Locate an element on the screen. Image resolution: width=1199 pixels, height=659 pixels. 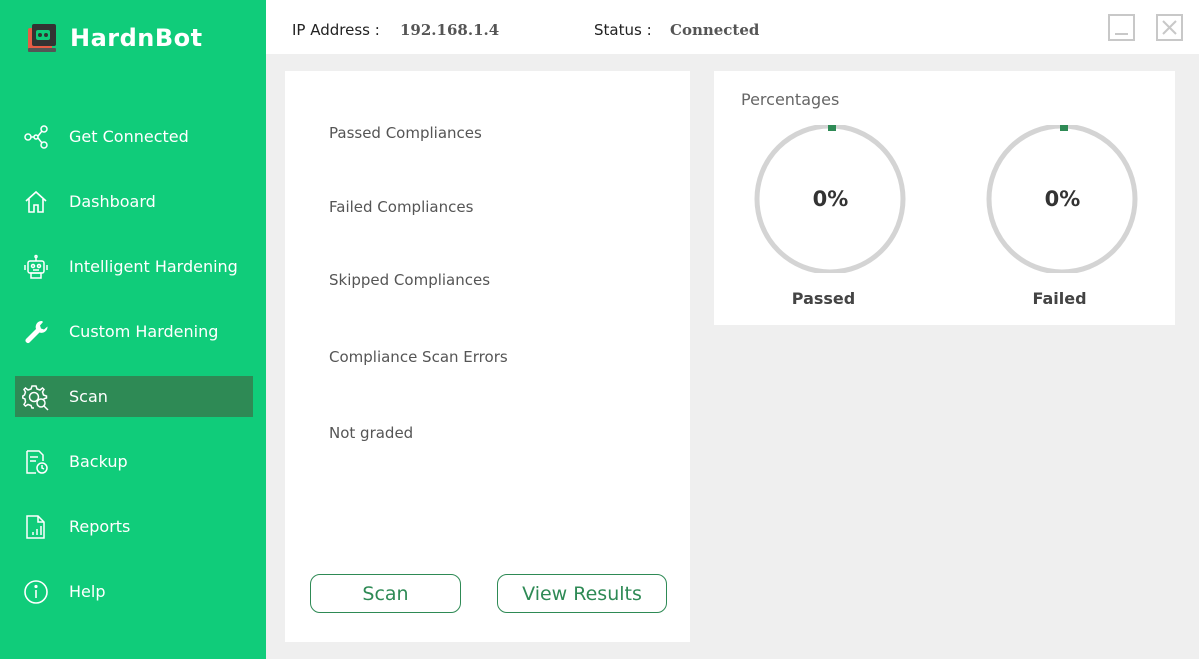
sidebar-item-label: Scan is located at coordinates (88, 396).